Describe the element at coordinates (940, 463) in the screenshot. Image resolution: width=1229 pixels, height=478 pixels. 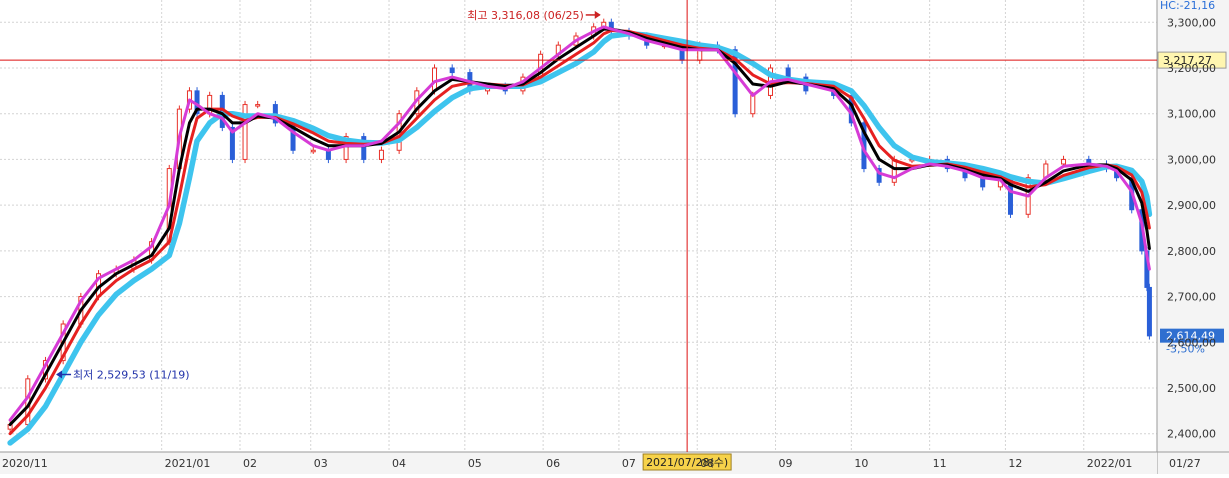
I see `x-tick-label: 11` at that location.